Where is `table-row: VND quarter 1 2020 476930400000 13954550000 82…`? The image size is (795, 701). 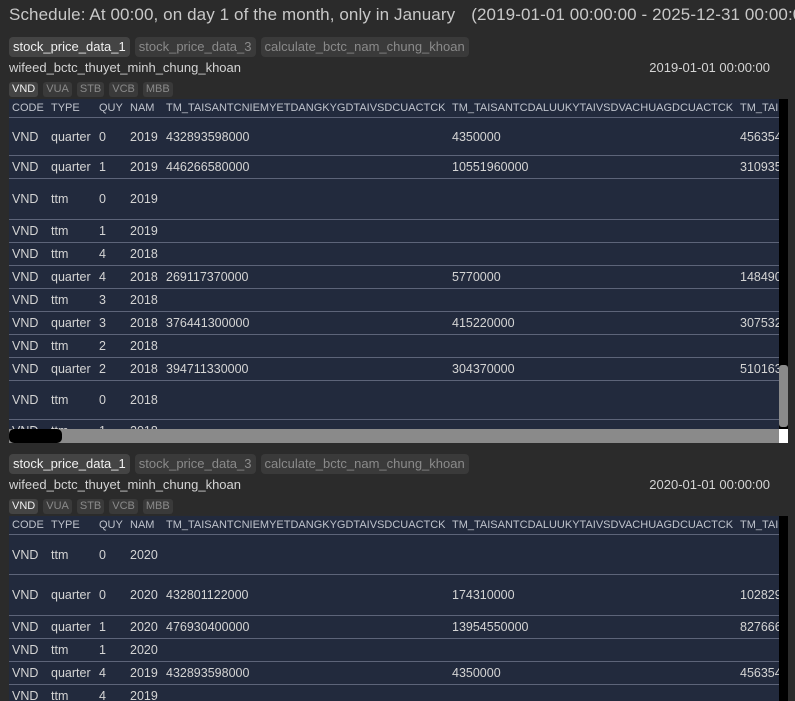 table-row: VND quarter 1 2020 476930400000 13954550000 82… is located at coordinates (394, 627).